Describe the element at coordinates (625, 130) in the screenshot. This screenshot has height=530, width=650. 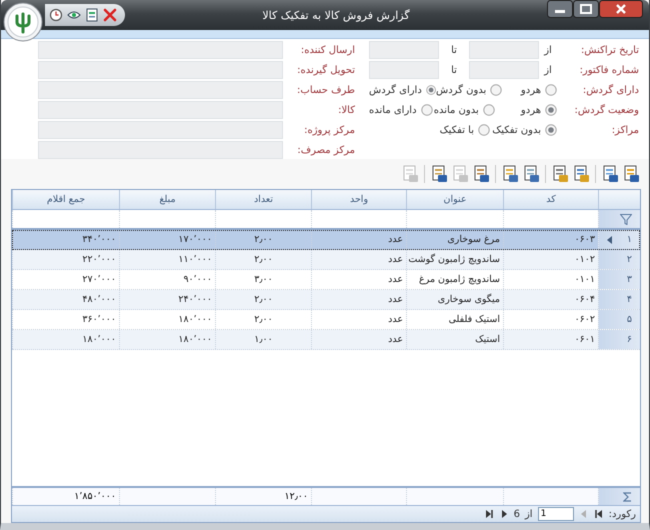
I see `field-label: مراکز:` at that location.